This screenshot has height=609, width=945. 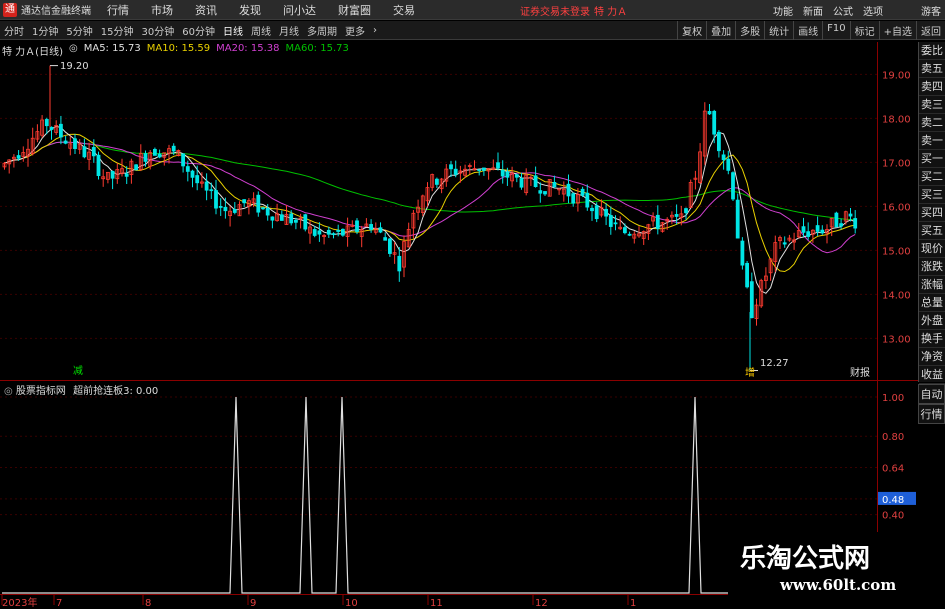 I want to click on period-more: 更多, so click(x=355, y=30).